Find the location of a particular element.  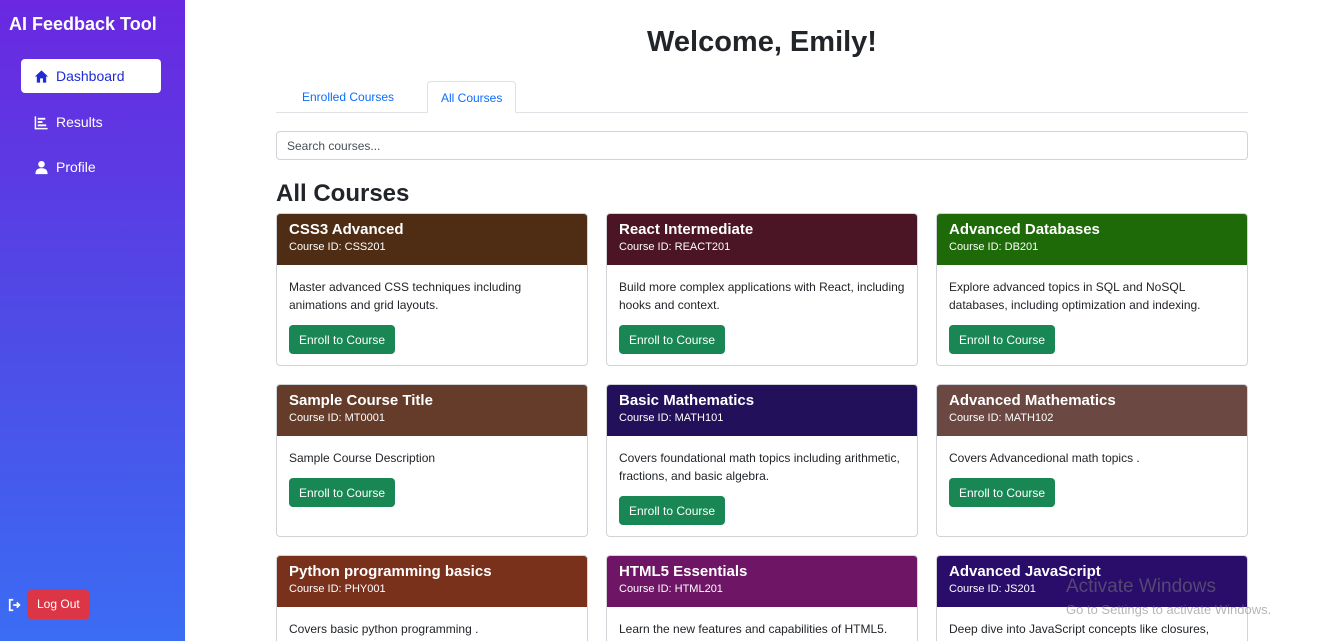

course-id: Course ID: MATH101 is located at coordinates (671, 418).